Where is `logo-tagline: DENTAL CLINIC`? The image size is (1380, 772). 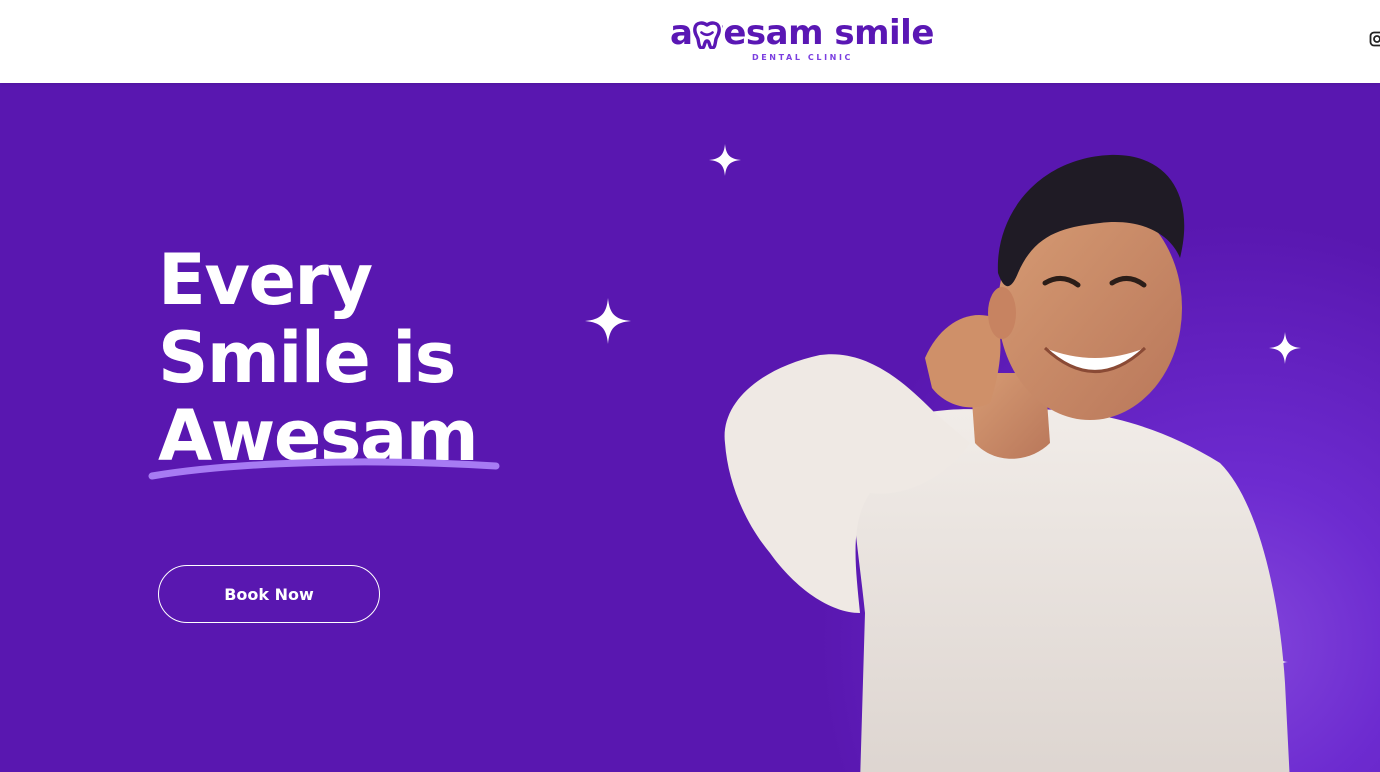 logo-tagline: DENTAL CLINIC is located at coordinates (802, 57).